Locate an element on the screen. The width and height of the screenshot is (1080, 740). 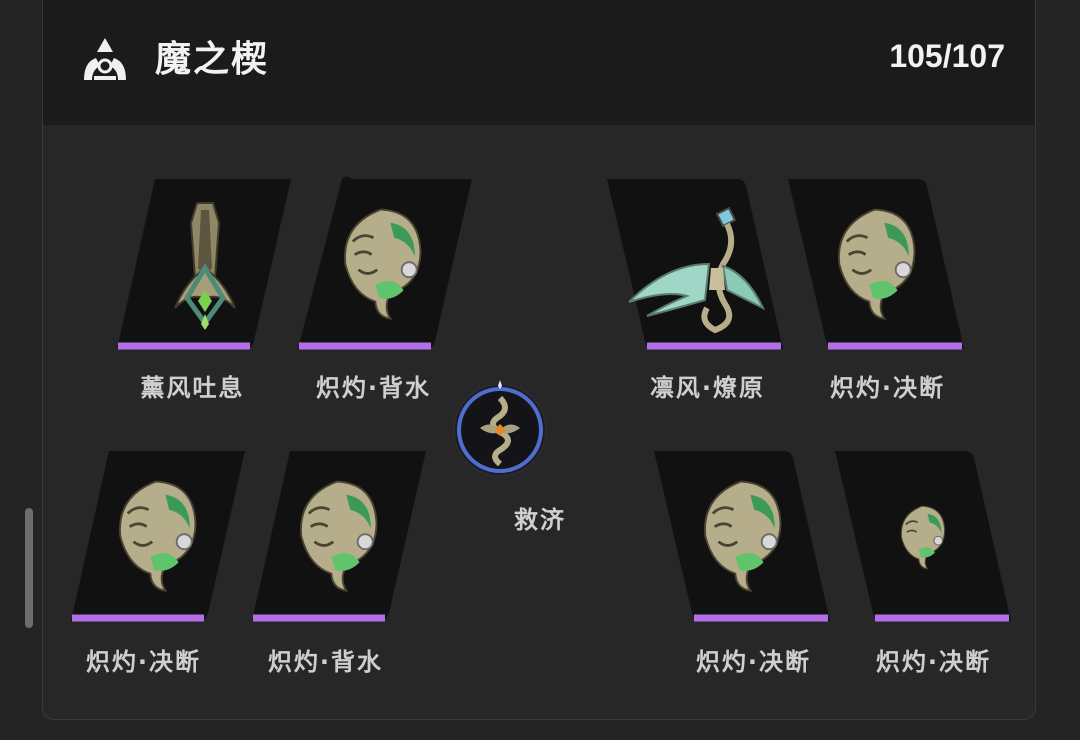
triad-logo-icon is located at coordinates (105, 59).